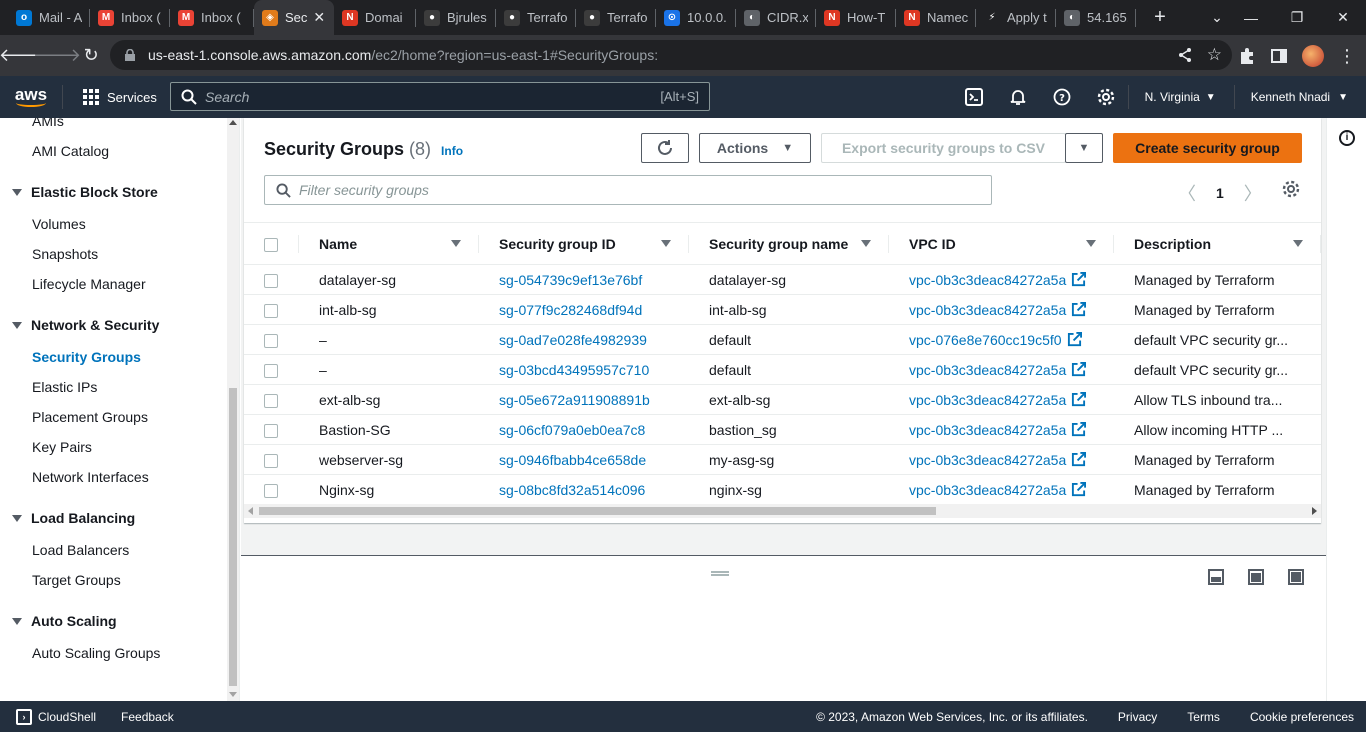 The height and width of the screenshot is (732, 1366). I want to click on region-selector: N. Virginia ▼, so click(1180, 97).